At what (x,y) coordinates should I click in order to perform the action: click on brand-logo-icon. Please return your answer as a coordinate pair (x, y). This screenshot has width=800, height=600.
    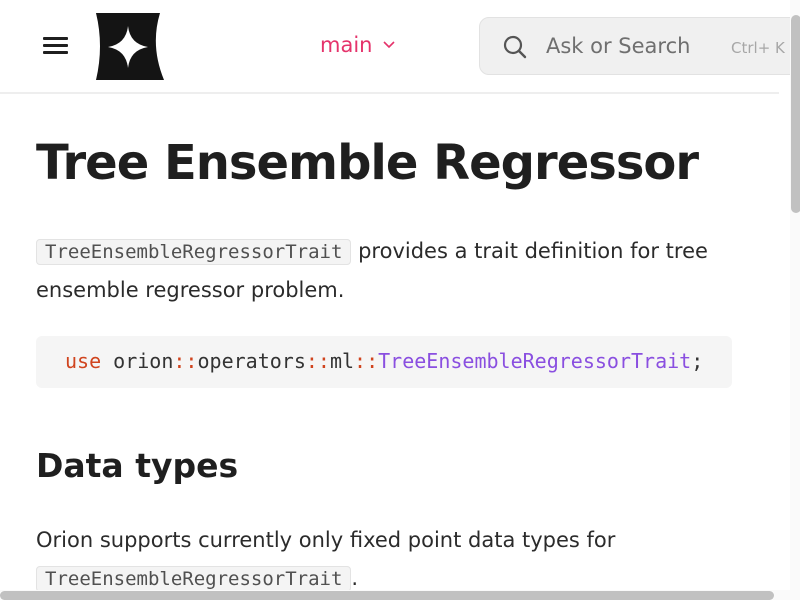
    Looking at the image, I should click on (128, 46).